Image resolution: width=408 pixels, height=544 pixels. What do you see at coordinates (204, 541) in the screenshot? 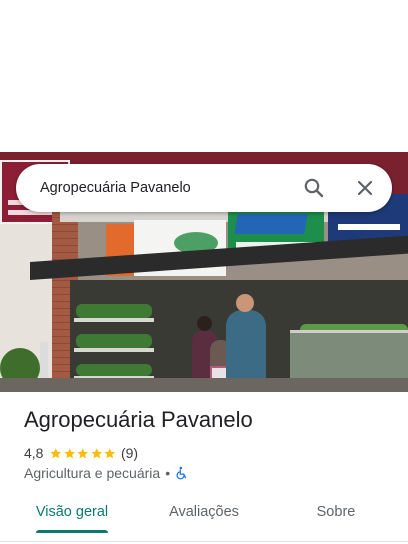
I see `tabs-divider` at bounding box center [204, 541].